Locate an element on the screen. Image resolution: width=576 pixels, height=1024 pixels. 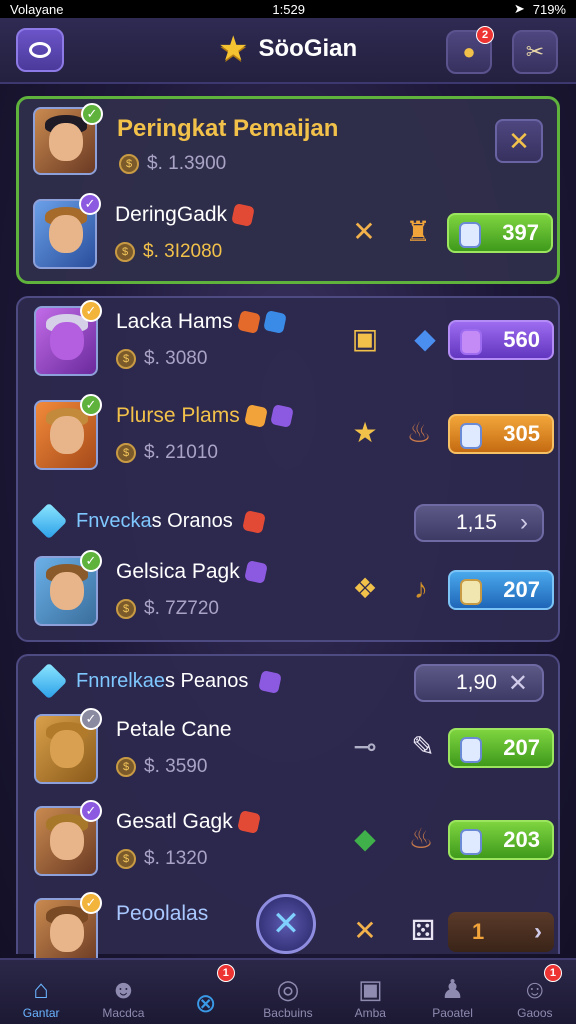
section-pill: 1,15 › is located at coordinates (479, 523).